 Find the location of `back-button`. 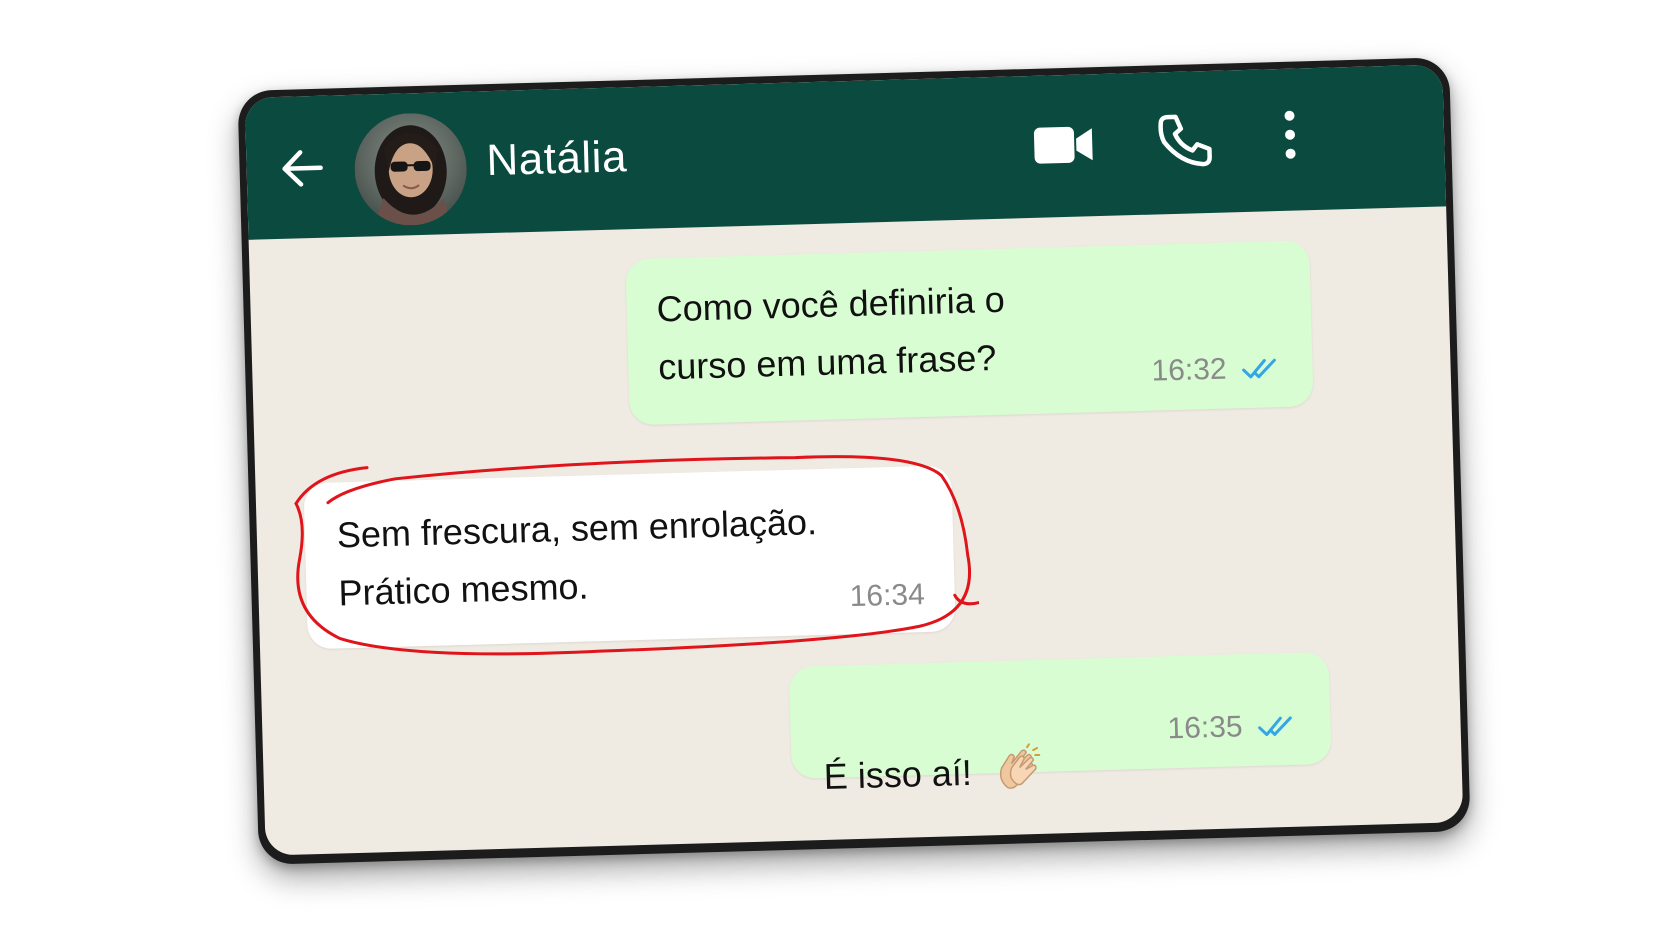

back-button is located at coordinates (302, 168).